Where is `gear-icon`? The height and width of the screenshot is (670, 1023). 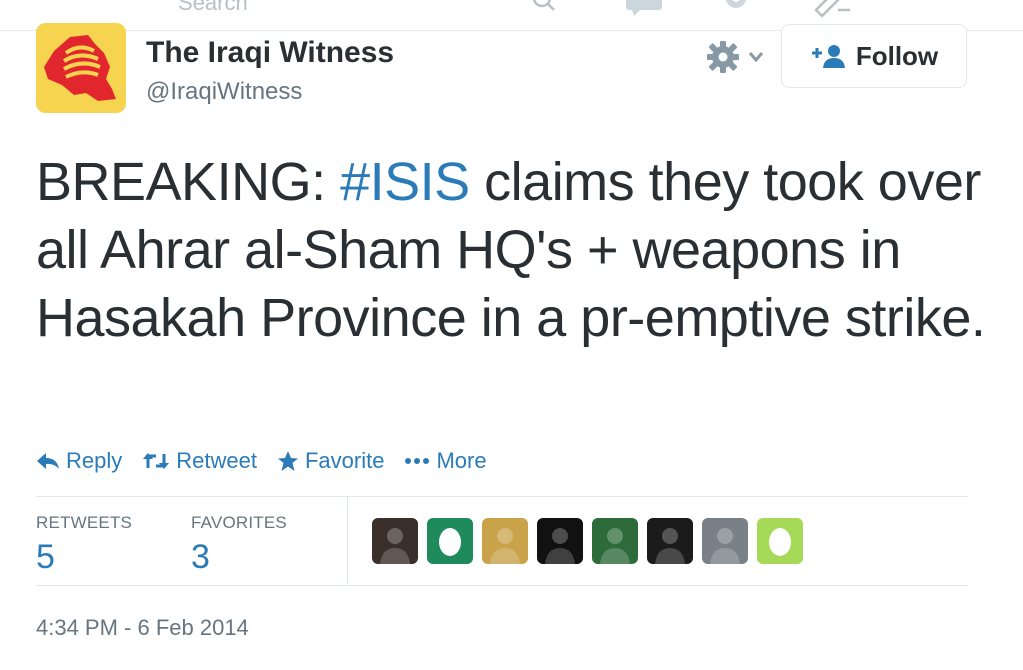 gear-icon is located at coordinates (735, 57).